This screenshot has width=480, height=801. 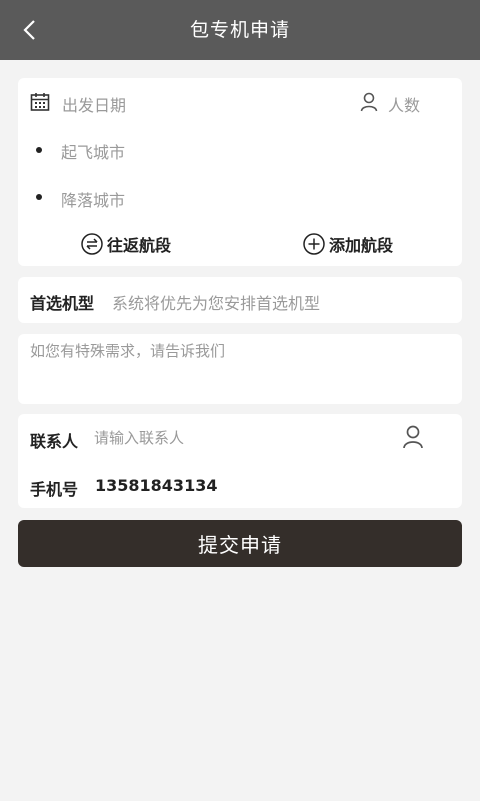 What do you see at coordinates (156, 485) in the screenshot?
I see `phone-value: 13581843134` at bounding box center [156, 485].